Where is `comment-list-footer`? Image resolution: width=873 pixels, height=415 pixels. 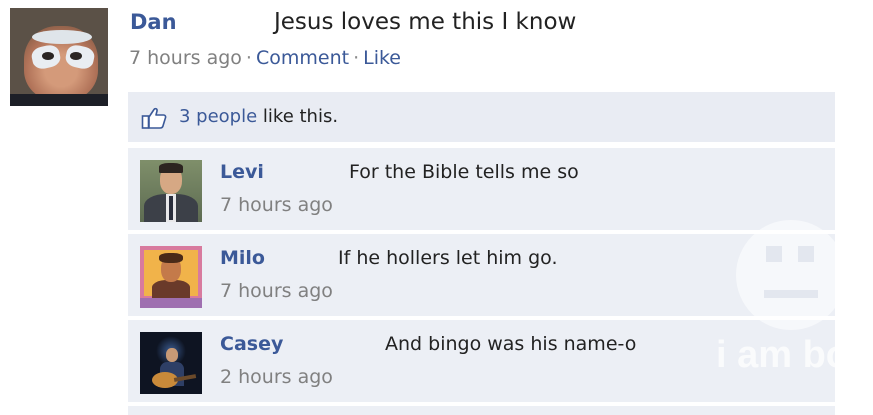
comment-list-footer is located at coordinates (481, 410).